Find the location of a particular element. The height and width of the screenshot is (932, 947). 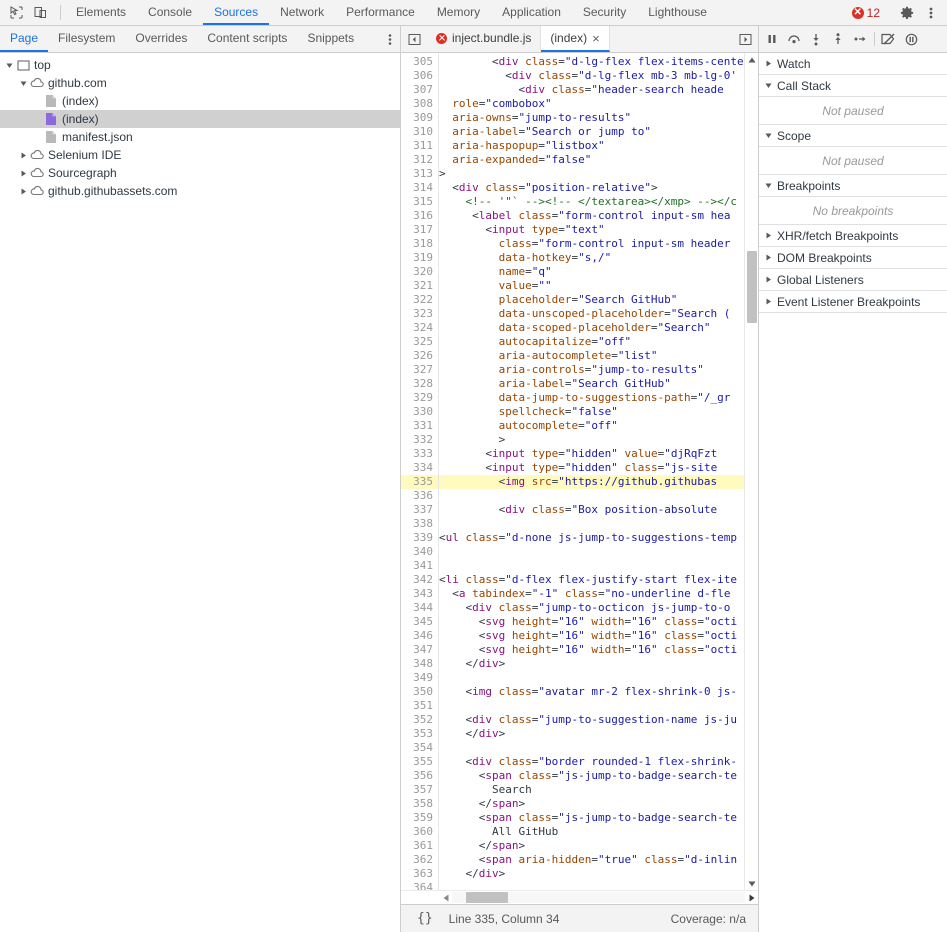

step-over-button is located at coordinates (794, 39).